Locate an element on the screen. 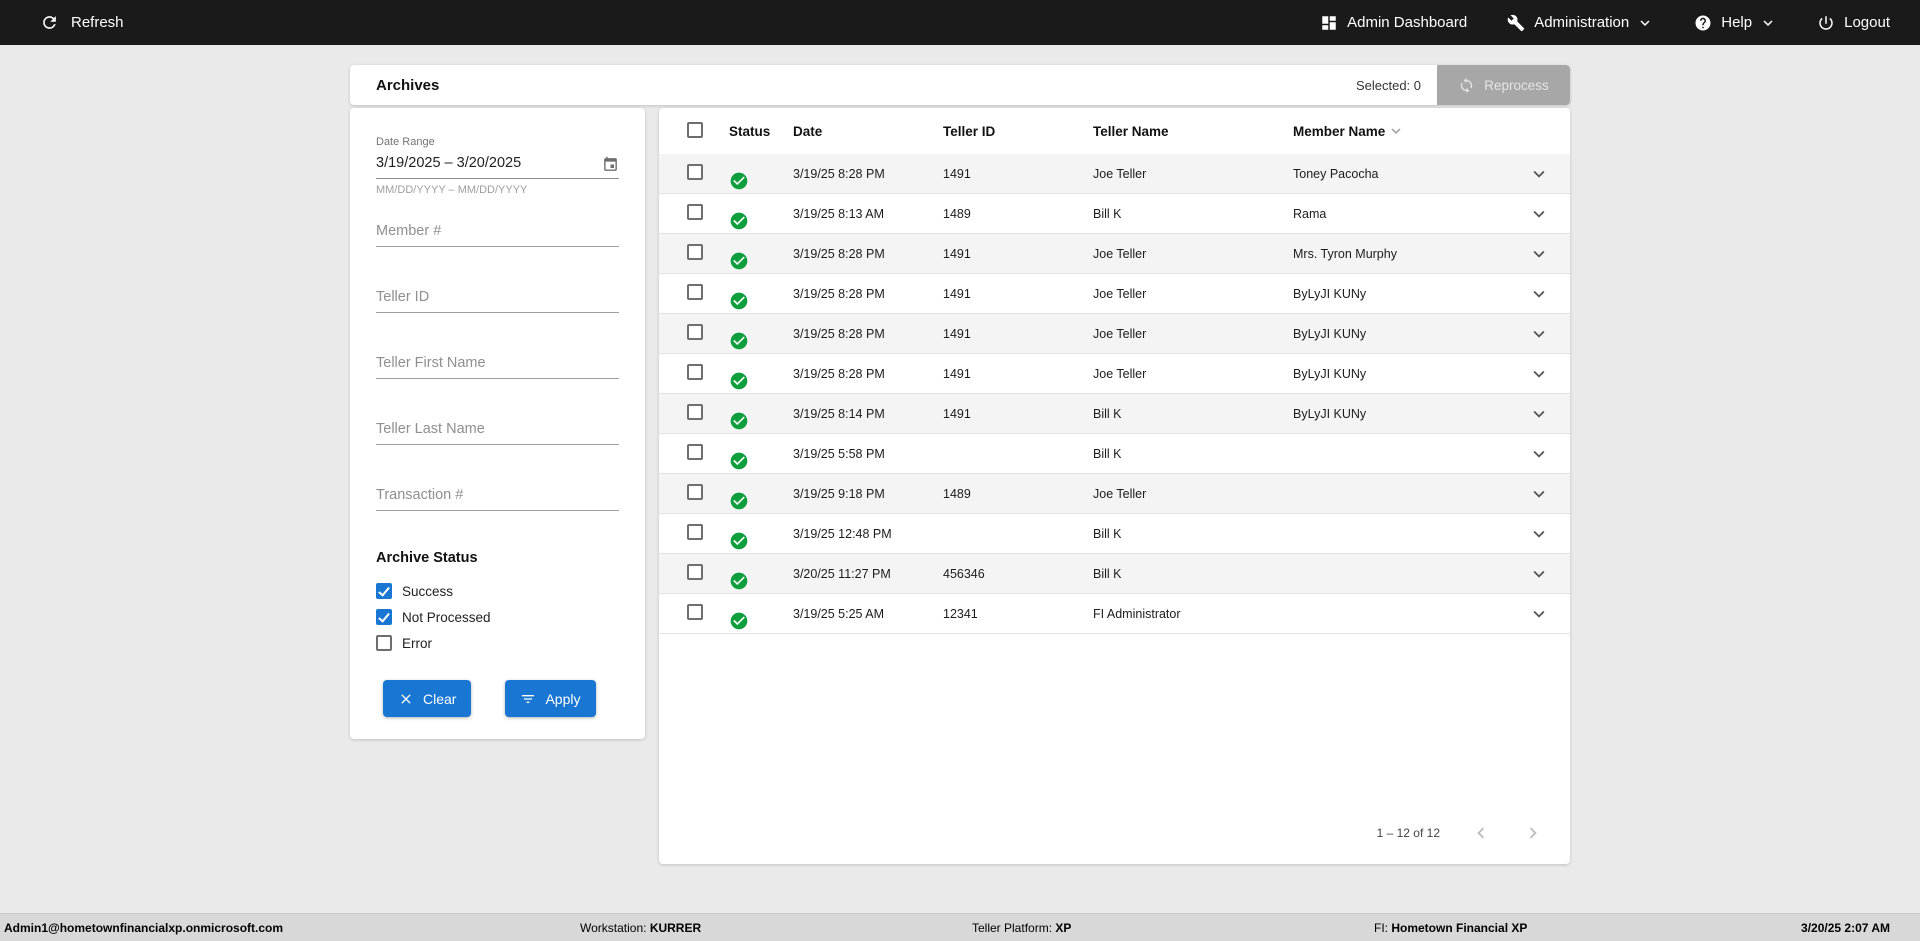 This screenshot has height=941, width=1920. row-date: 3/19/25 5:25 AM is located at coordinates (839, 613).